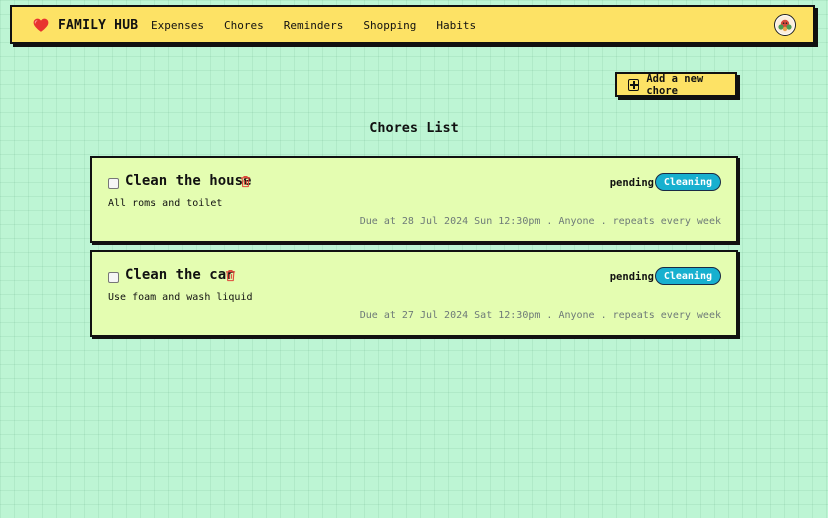  Describe the element at coordinates (98, 25) in the screenshot. I see `brand-name: FAMILY HUB` at that location.